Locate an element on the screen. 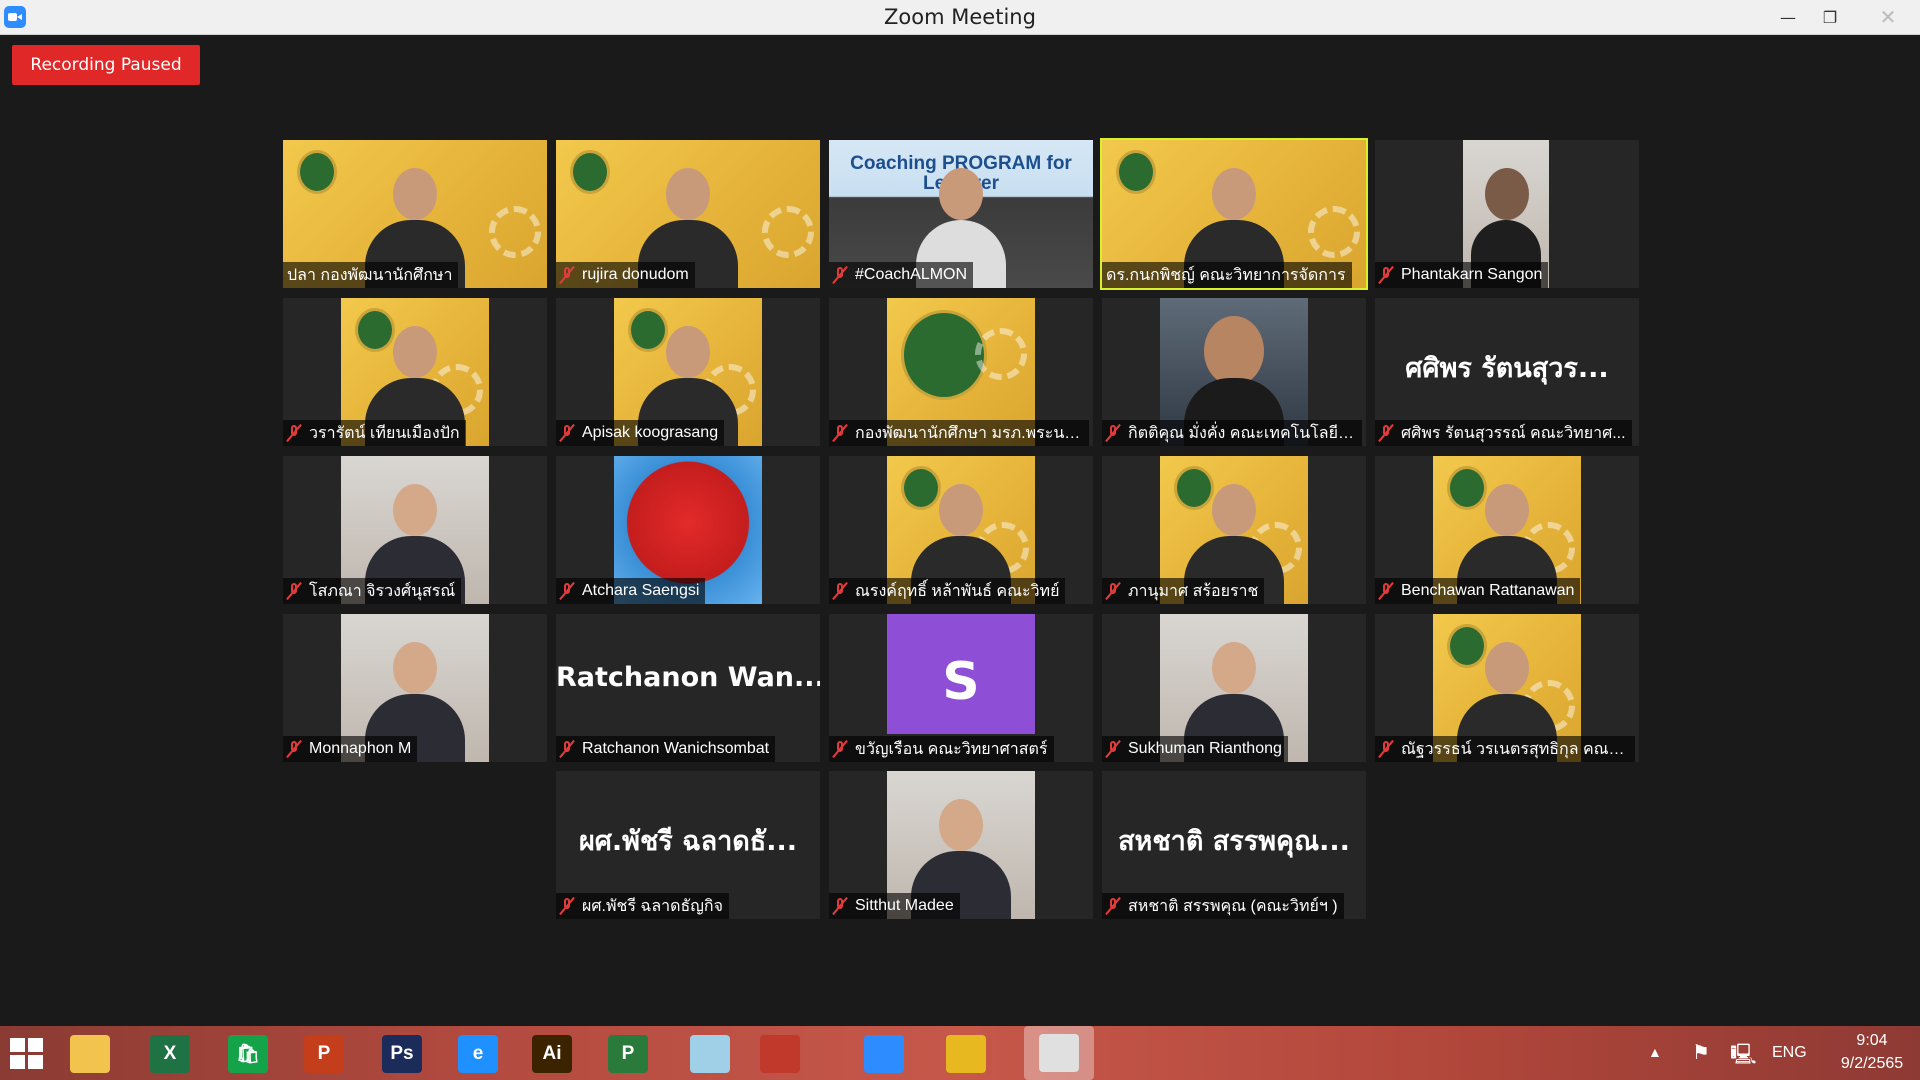  illustrator-taskbar-icon: Ai is located at coordinates (552, 1054).